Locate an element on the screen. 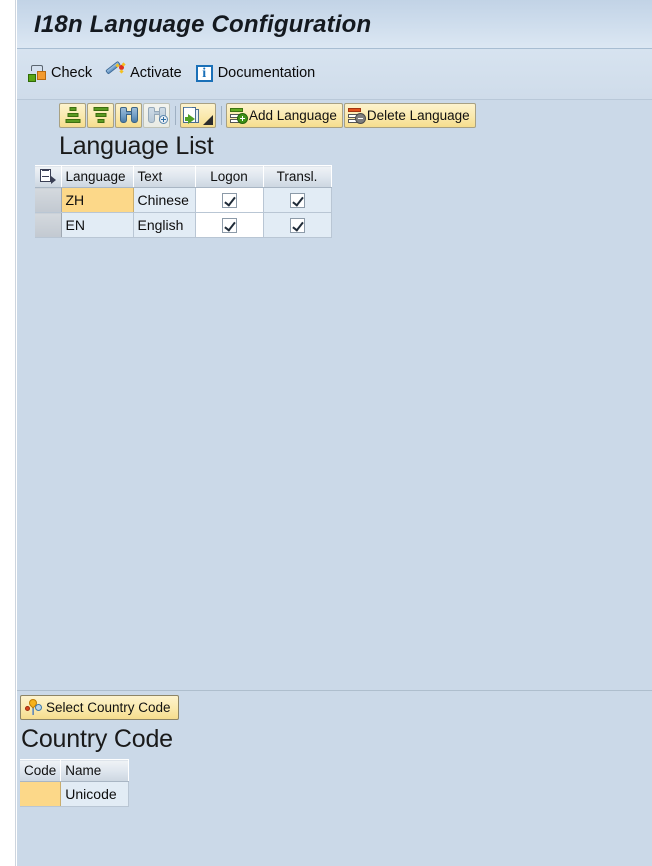 The width and height of the screenshot is (652, 866). find-next-button is located at coordinates (156, 115).